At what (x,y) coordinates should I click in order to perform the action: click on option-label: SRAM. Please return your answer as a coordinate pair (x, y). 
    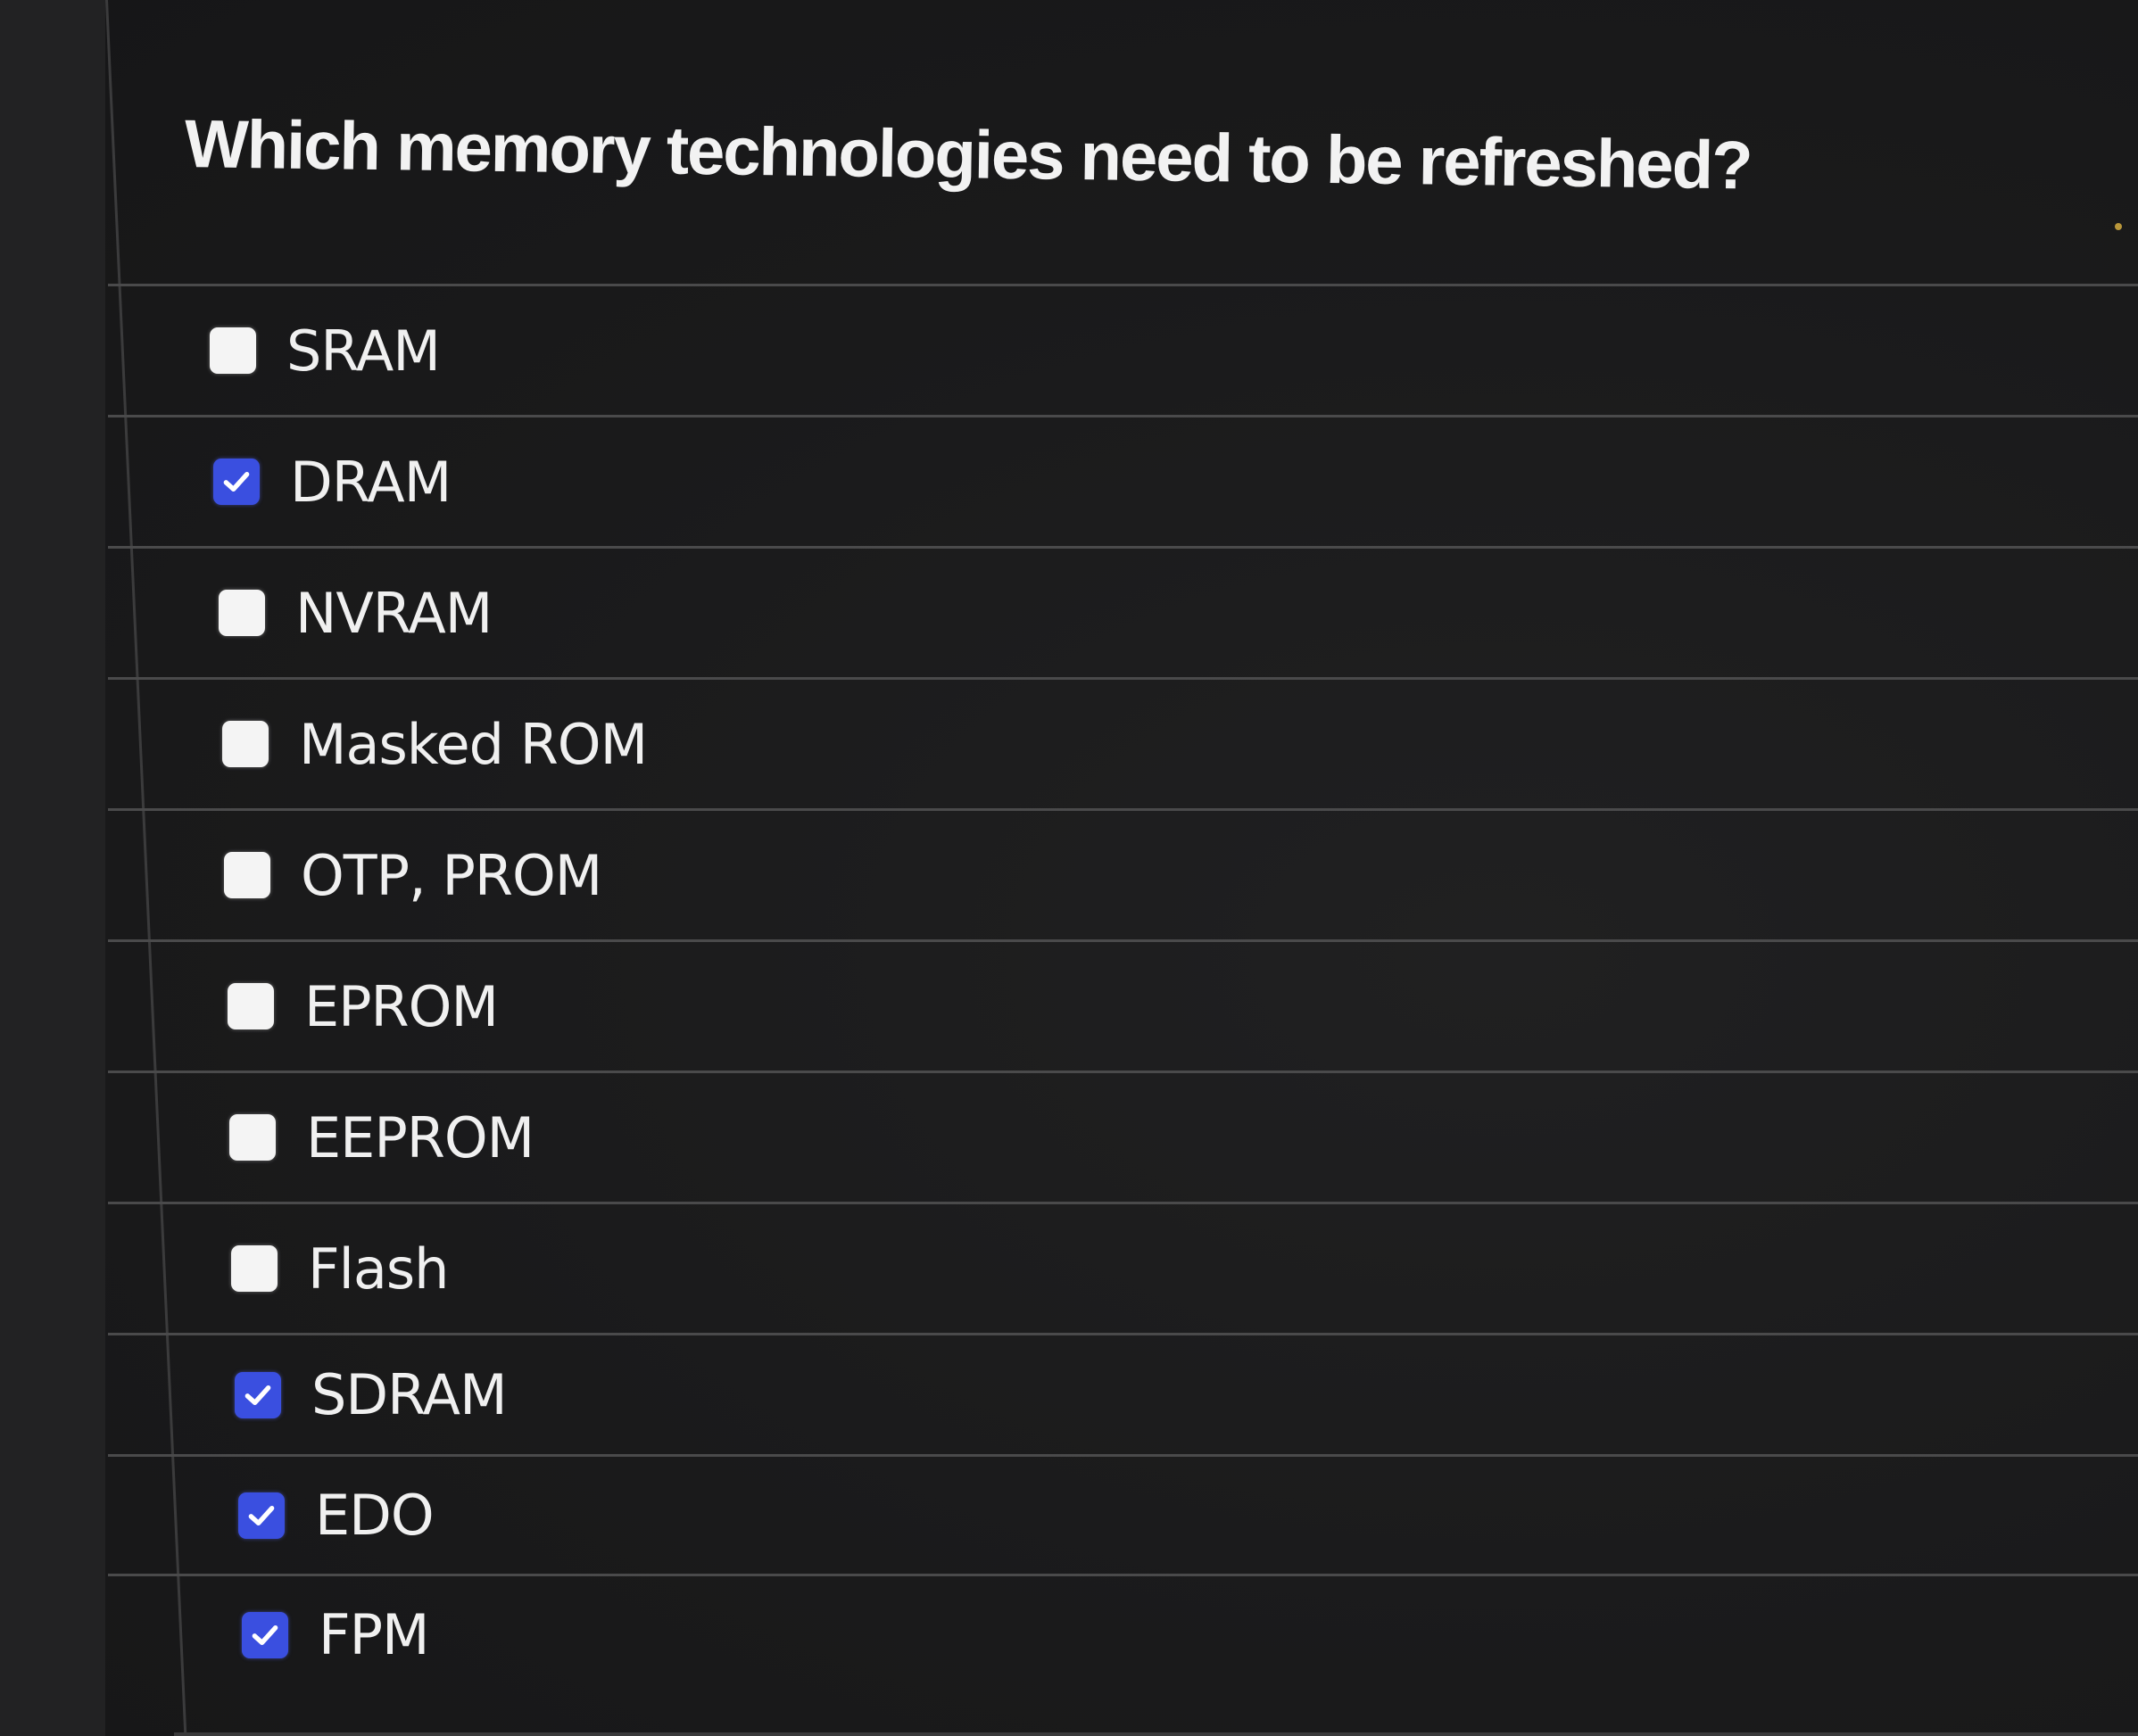
    Looking at the image, I should click on (363, 351).